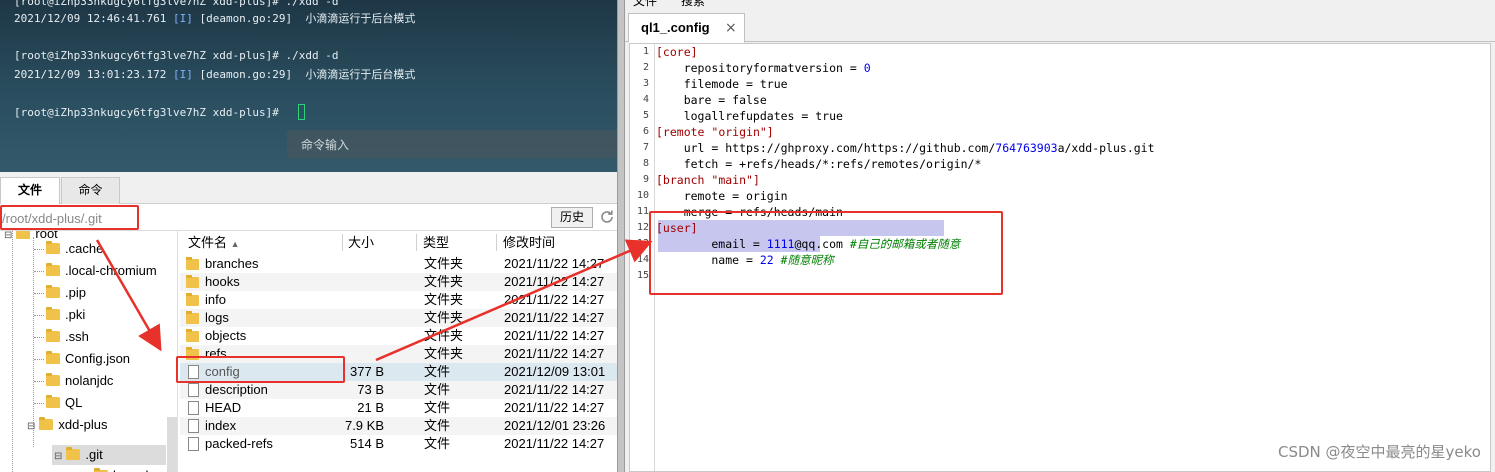 The width and height of the screenshot is (1495, 472). Describe the element at coordinates (123, 469) in the screenshot. I see `tree-item-branches: branch` at that location.